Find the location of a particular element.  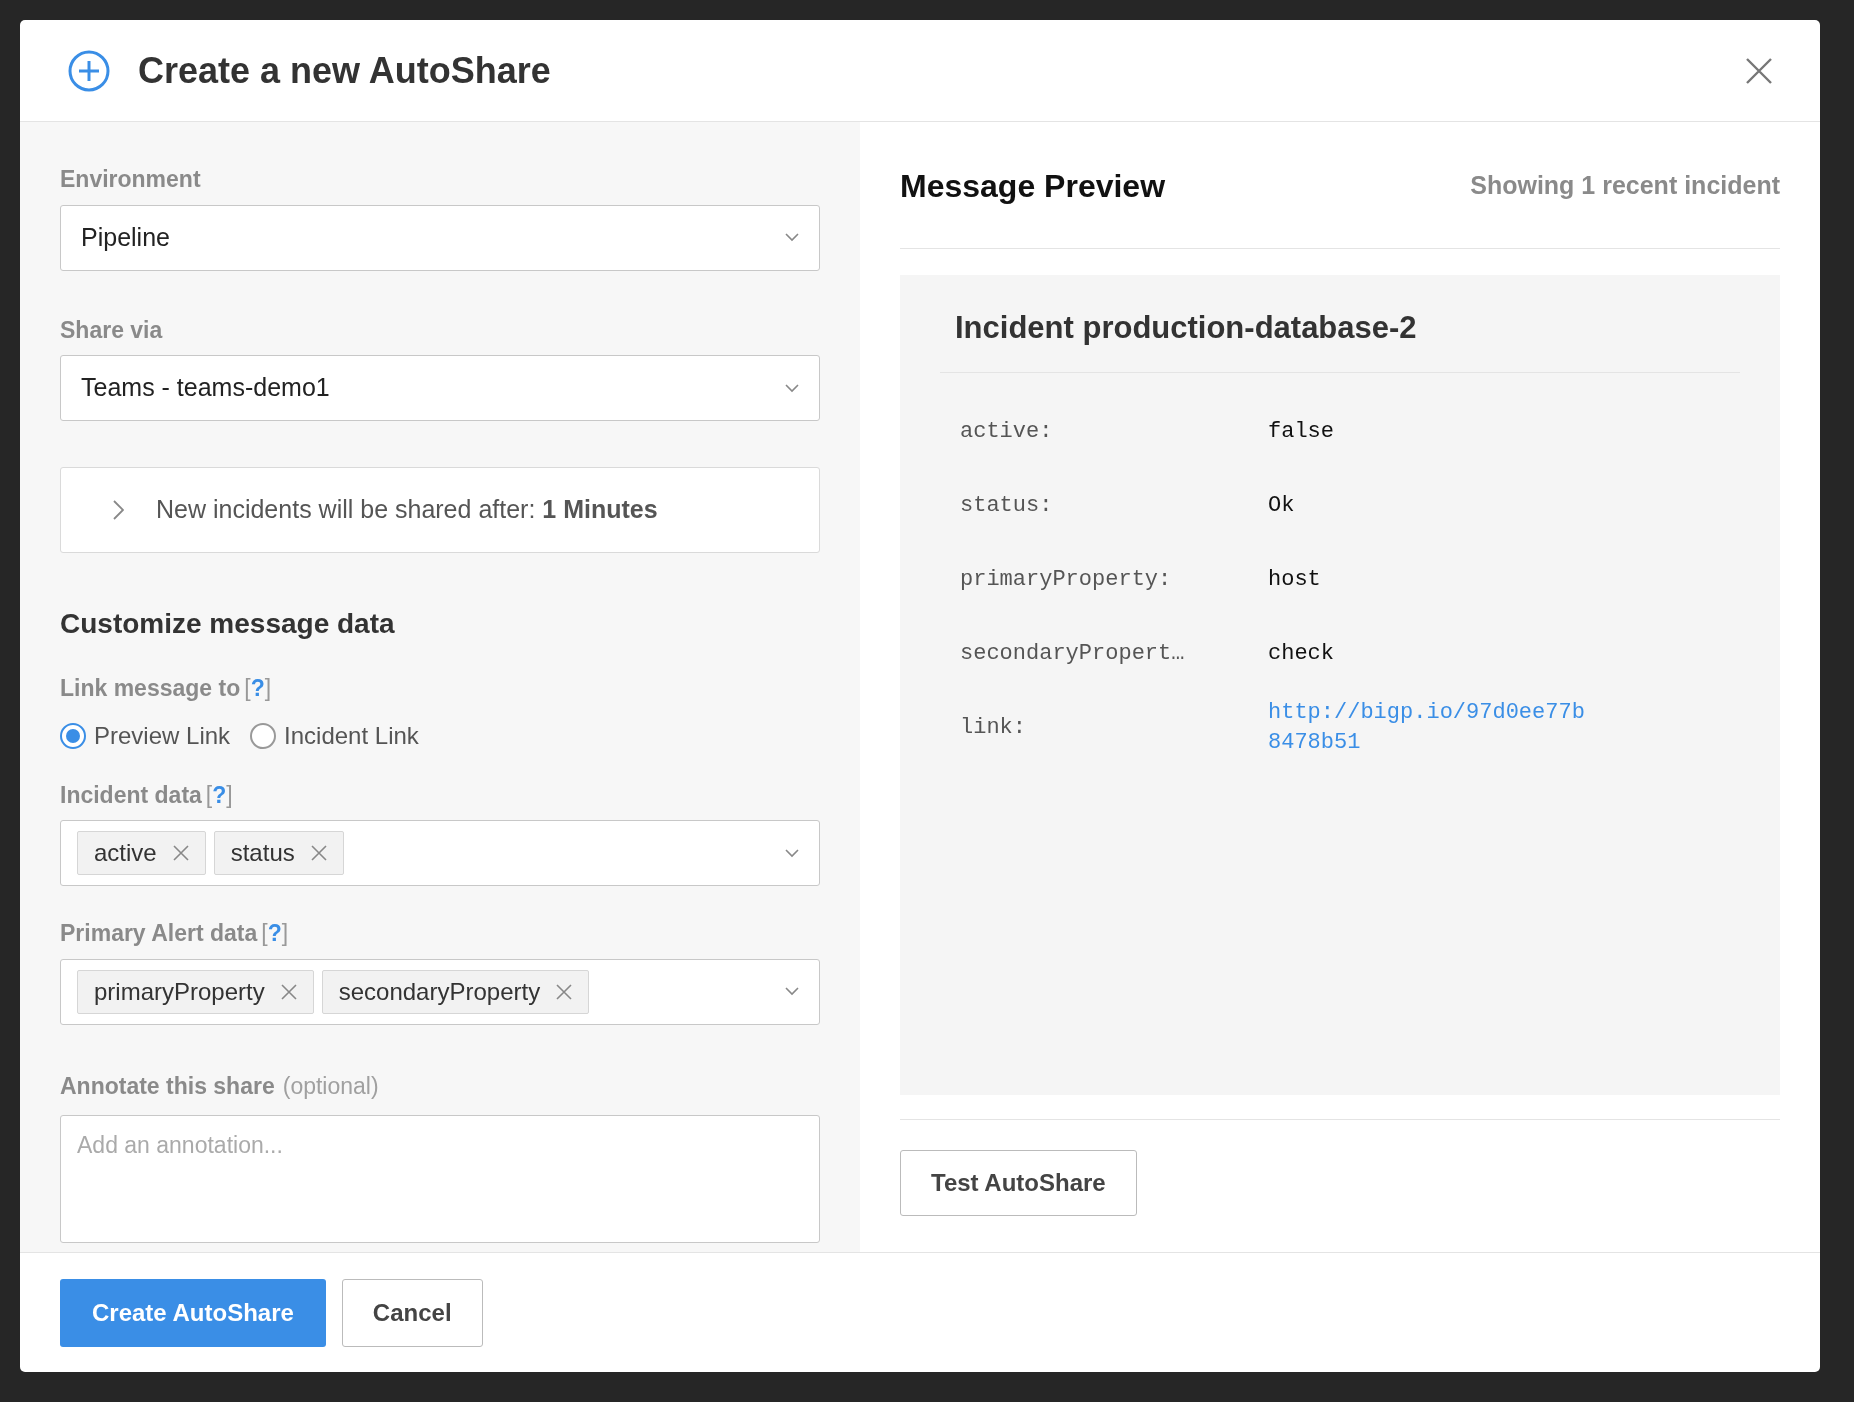

field-label: Incident data is located at coordinates (131, 795).